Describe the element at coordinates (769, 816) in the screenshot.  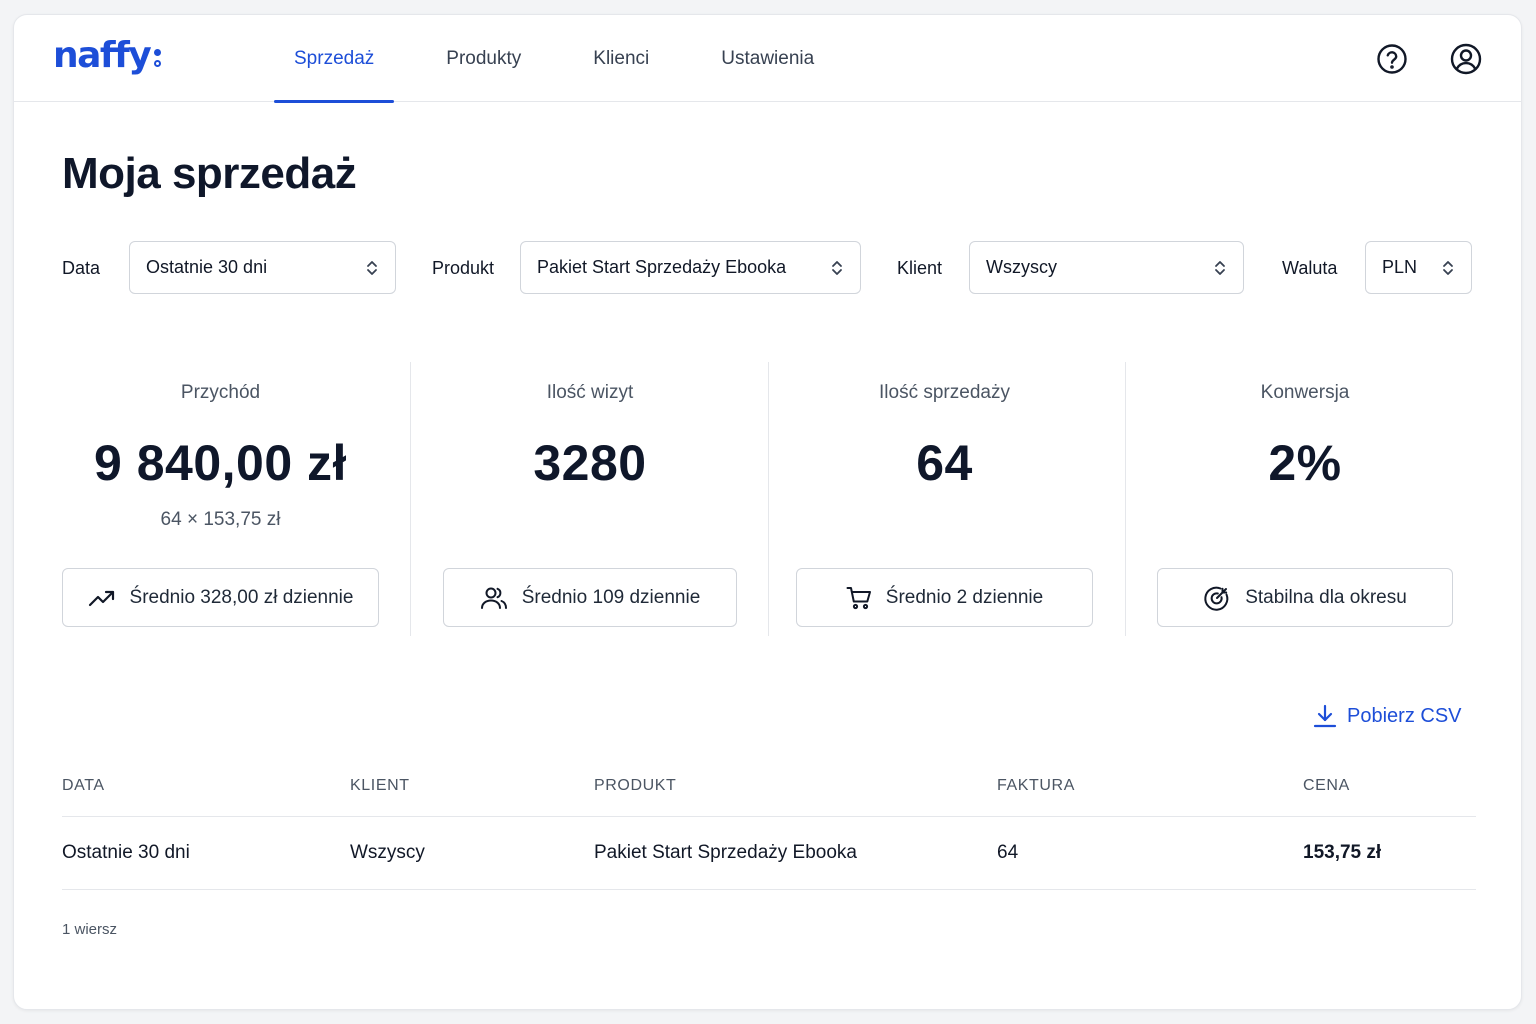
I see `table-header-divider` at that location.